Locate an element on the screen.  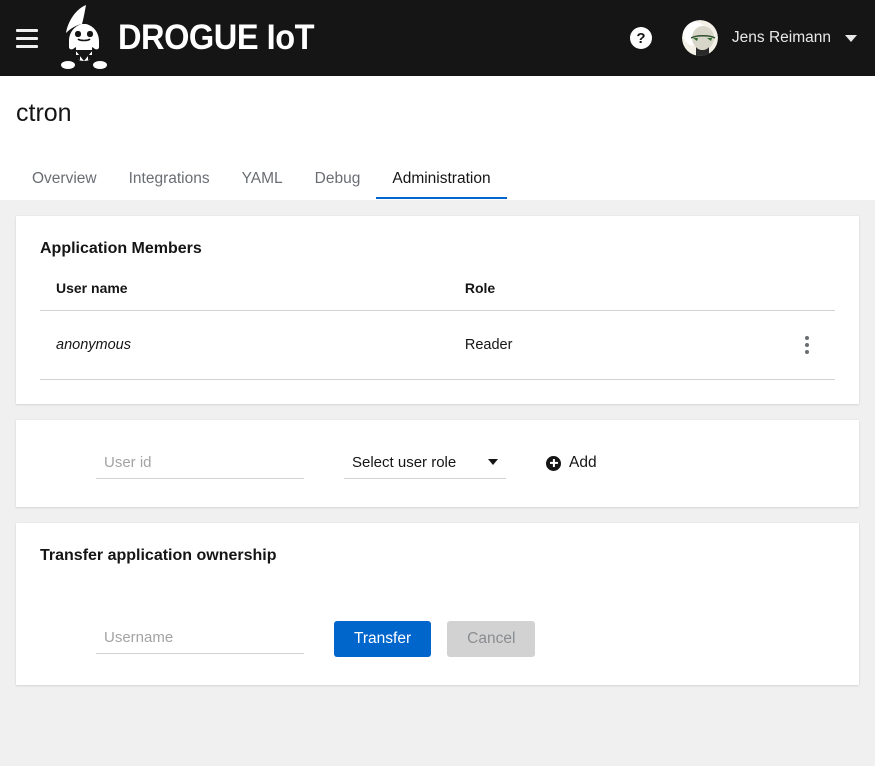
user-id-input is located at coordinates (200, 463).